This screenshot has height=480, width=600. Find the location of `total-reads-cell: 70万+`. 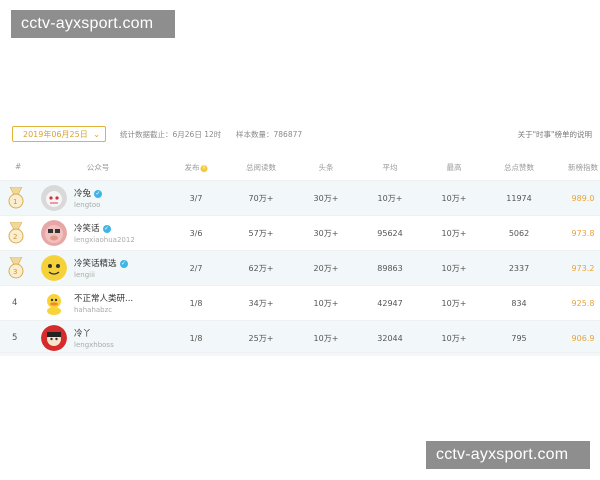

total-reads-cell: 70万+ is located at coordinates (261, 198).